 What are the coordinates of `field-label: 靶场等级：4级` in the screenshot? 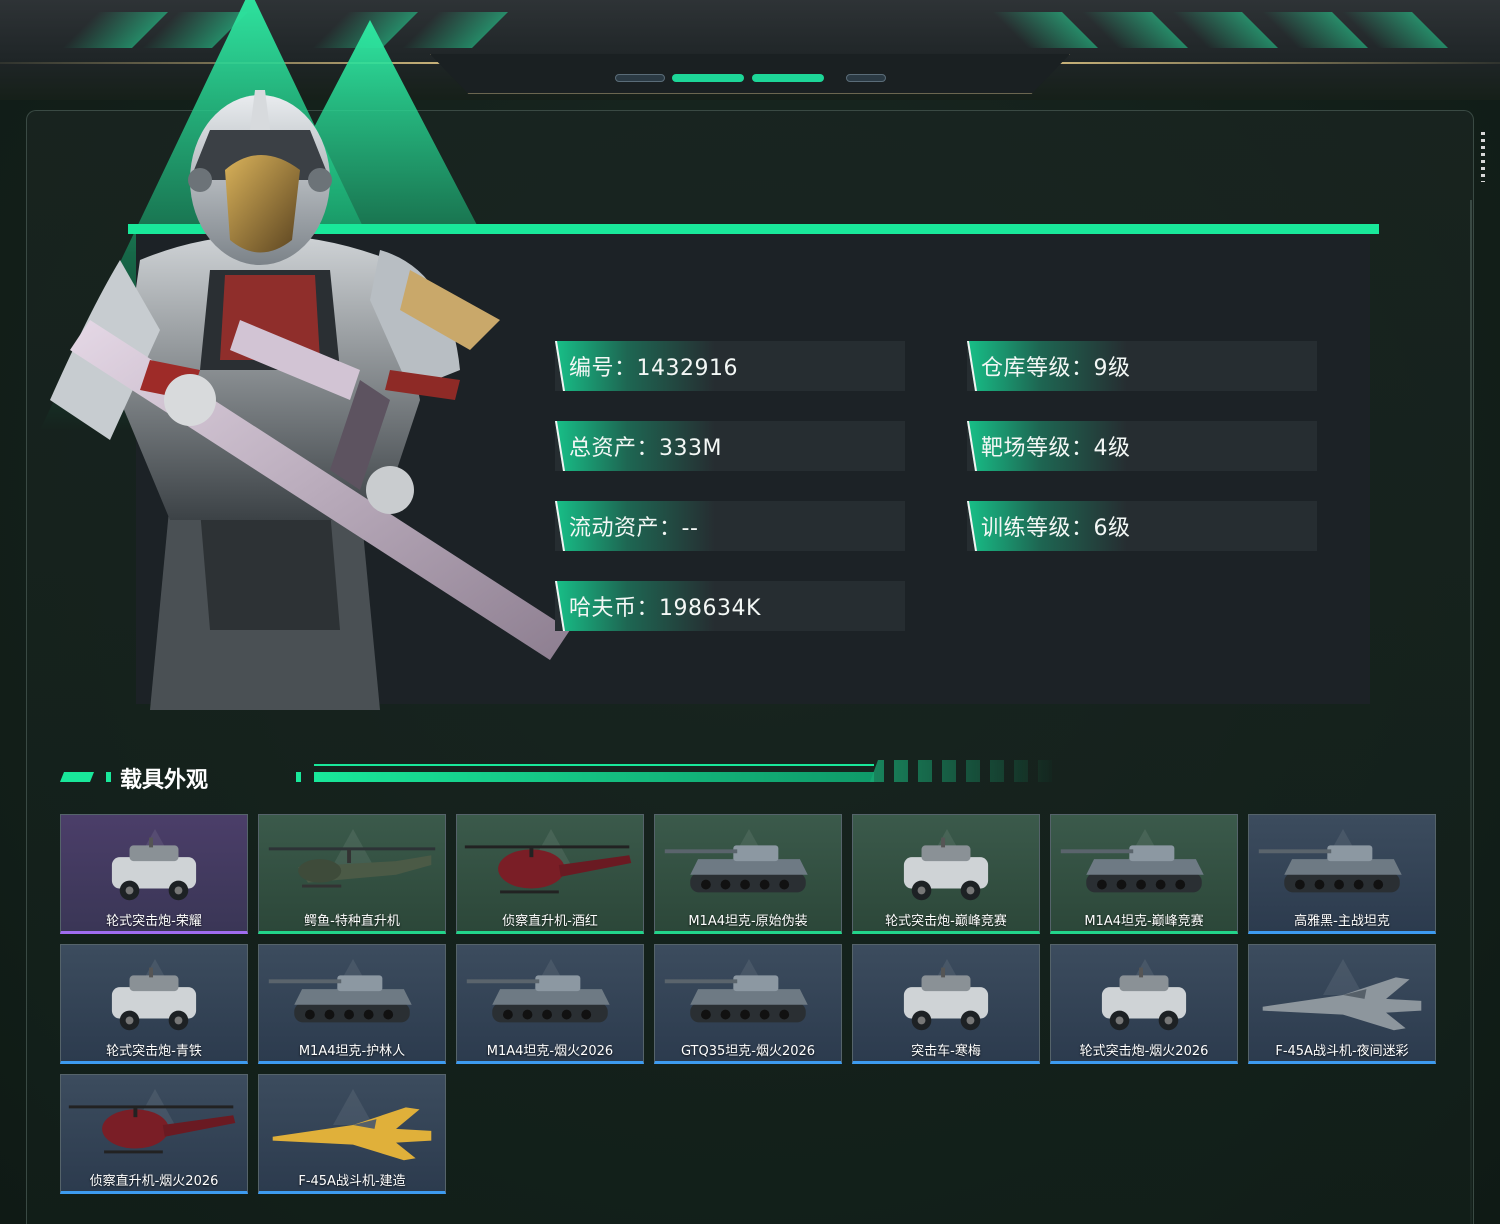 It's located at (1056, 448).